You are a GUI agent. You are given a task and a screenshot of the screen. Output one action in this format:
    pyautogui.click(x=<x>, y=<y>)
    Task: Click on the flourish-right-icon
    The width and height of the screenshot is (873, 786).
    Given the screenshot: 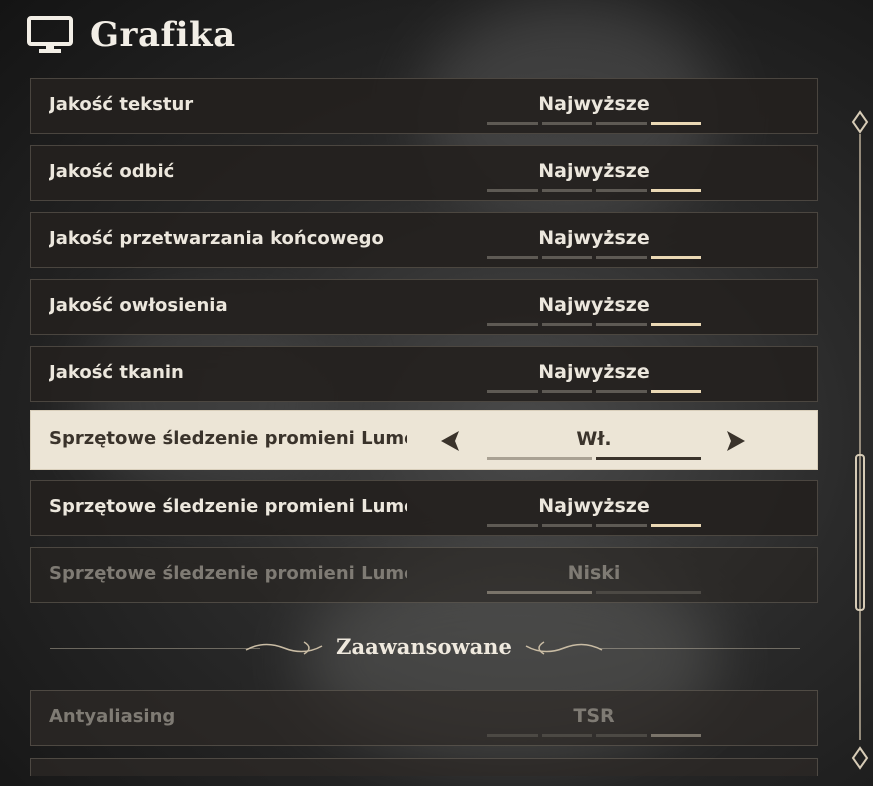 What is the action you would take?
    pyautogui.click(x=564, y=648)
    